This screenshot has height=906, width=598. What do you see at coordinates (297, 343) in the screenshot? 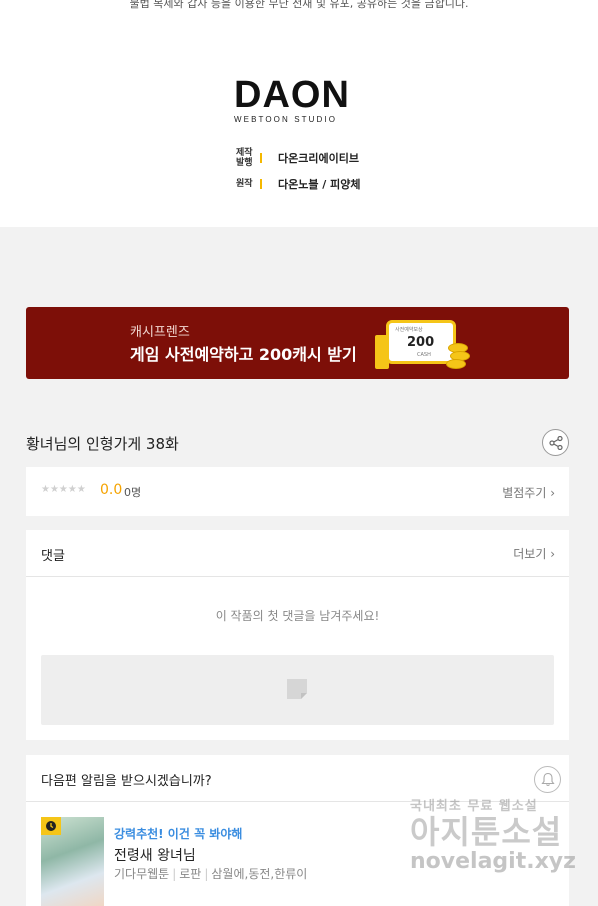
I see `cash-friends-banner: 캐시프렌즈 게임 사전예약하고 200캐시 받기 사전예약보상 200 CASH` at bounding box center [297, 343].